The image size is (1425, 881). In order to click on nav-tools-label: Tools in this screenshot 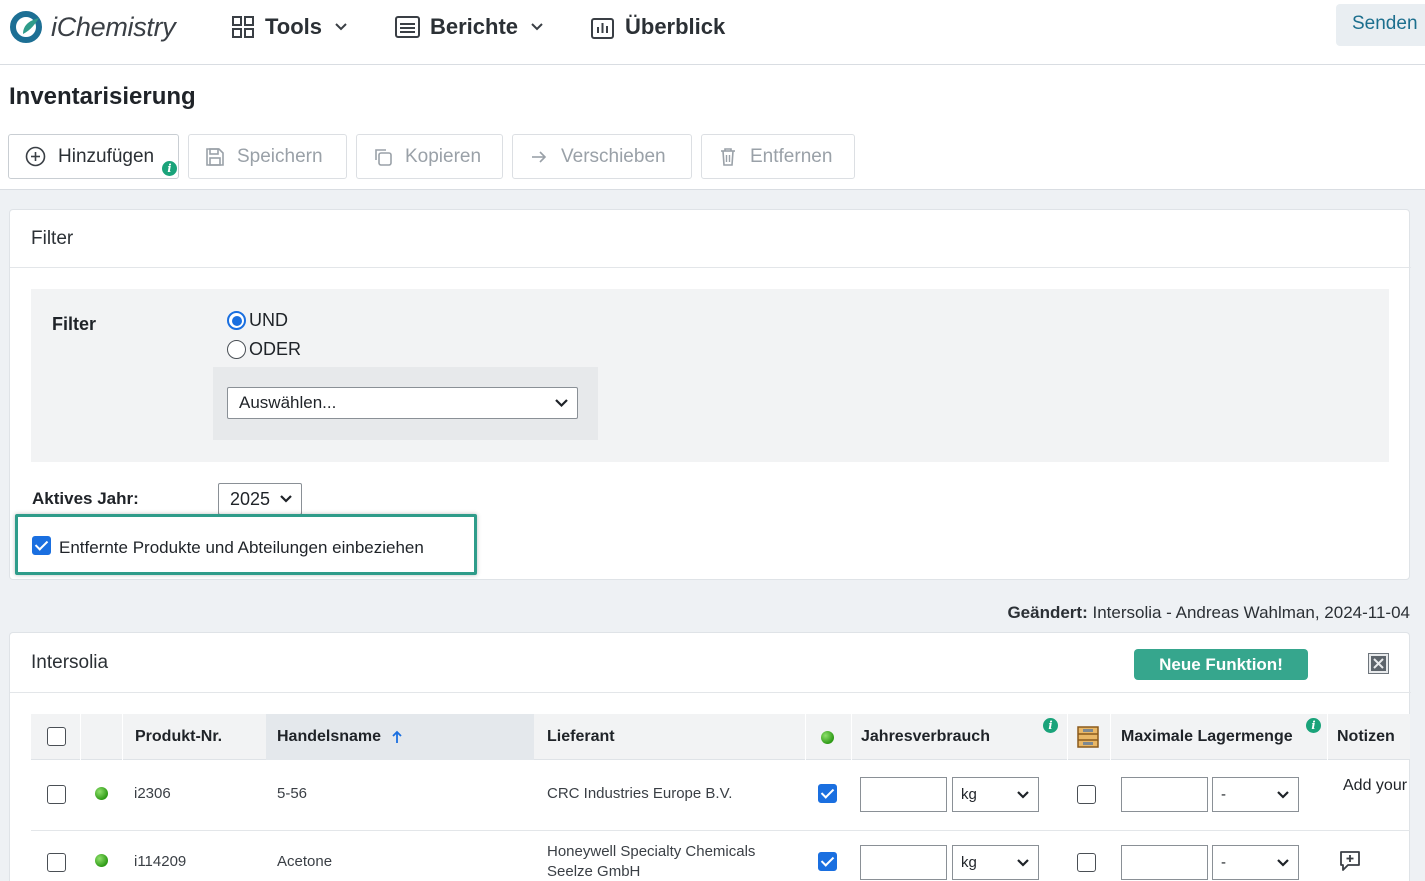, I will do `click(294, 26)`.